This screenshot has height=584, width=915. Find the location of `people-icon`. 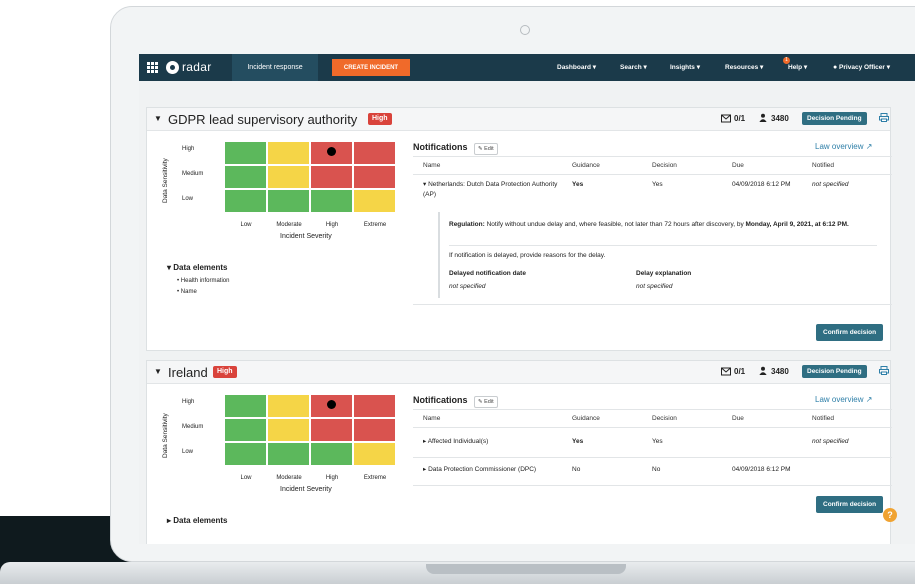

people-icon is located at coordinates (763, 370).